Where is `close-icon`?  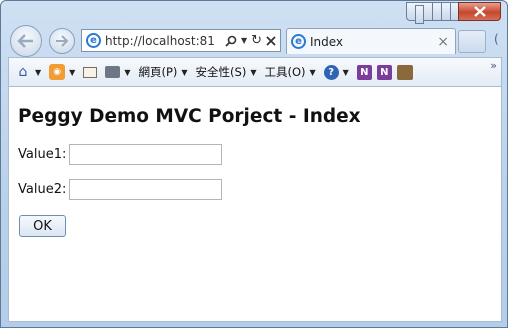
close-icon is located at coordinates (479, 11).